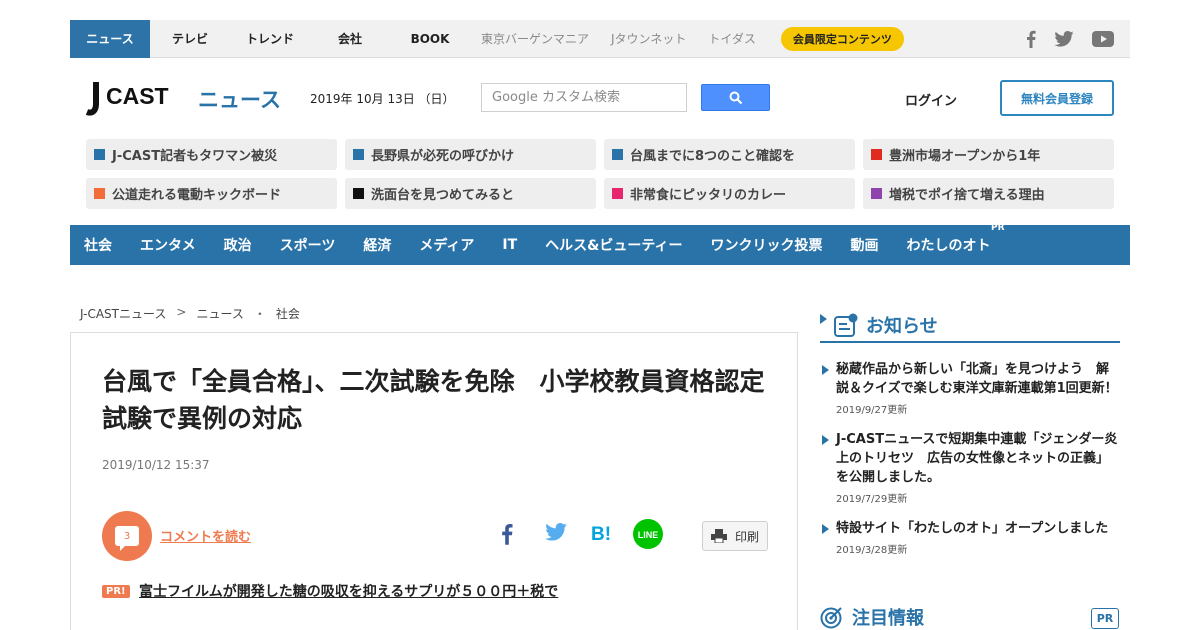 The height and width of the screenshot is (630, 1200). I want to click on svg-text: ニュース, so click(239, 100).